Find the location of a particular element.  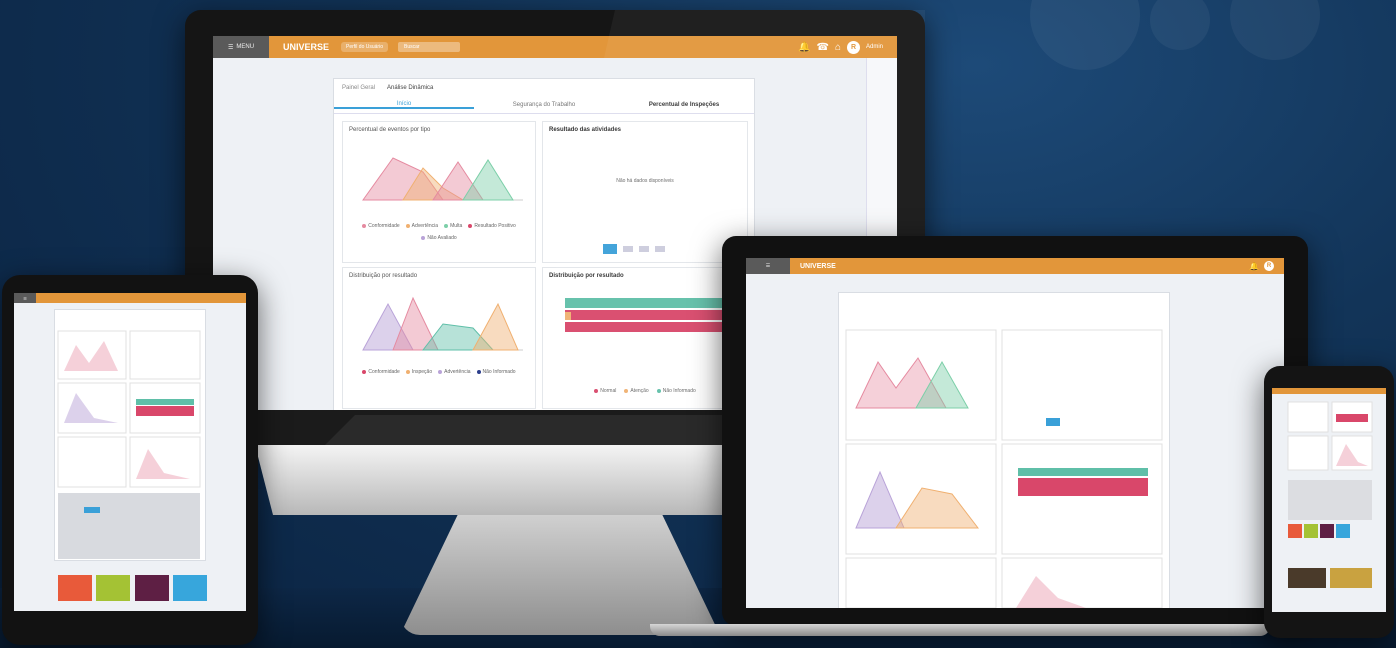

menu-button: ☰ MENU is located at coordinates (241, 47).